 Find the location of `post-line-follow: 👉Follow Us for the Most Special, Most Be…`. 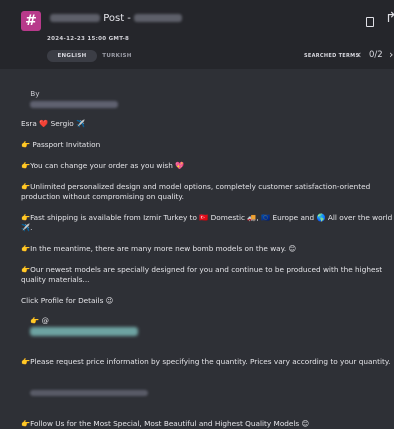

post-line-follow: 👉Follow Us for the Most Special, Most Be… is located at coordinates (165, 423).